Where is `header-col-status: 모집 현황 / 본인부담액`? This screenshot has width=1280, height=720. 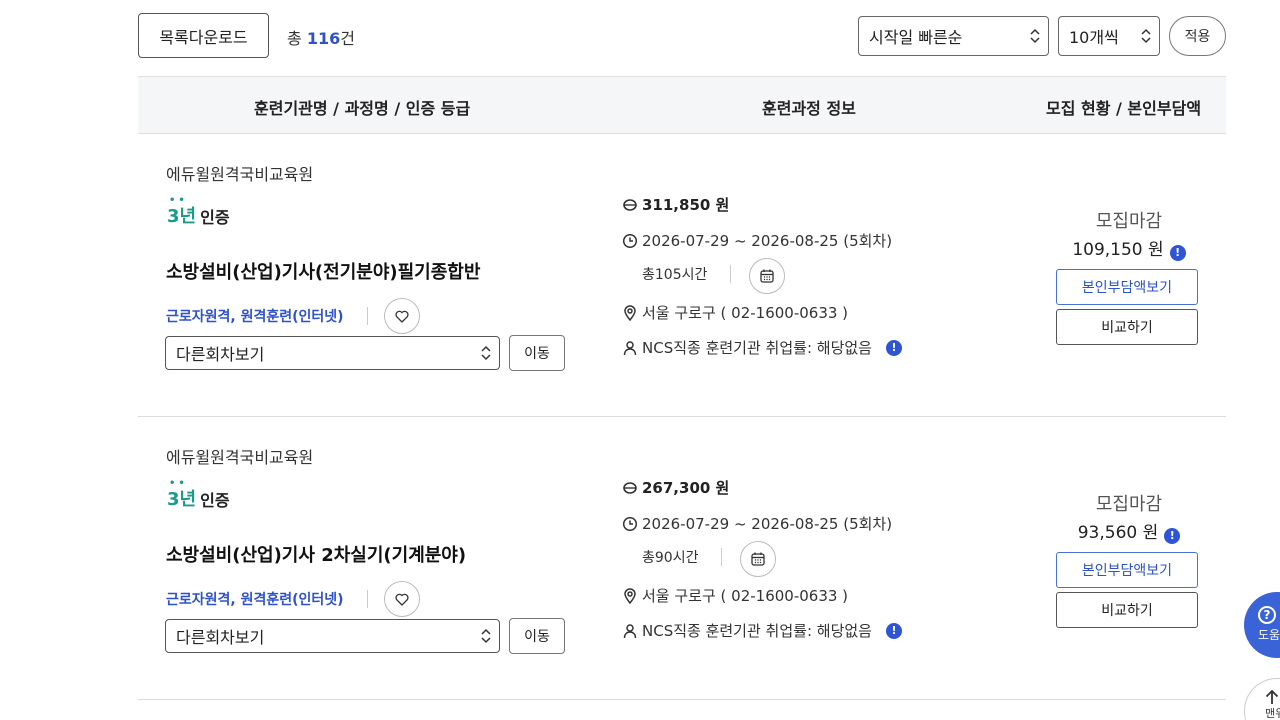
header-col-status: 모집 현황 / 본인부담액 is located at coordinates (1124, 108).